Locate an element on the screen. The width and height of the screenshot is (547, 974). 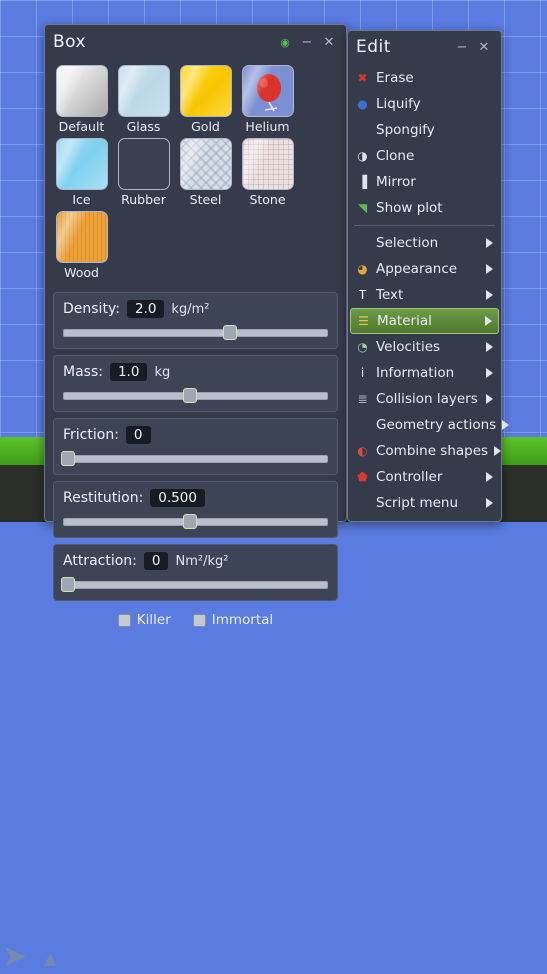
layers-icon: ≣ is located at coordinates (362, 399).